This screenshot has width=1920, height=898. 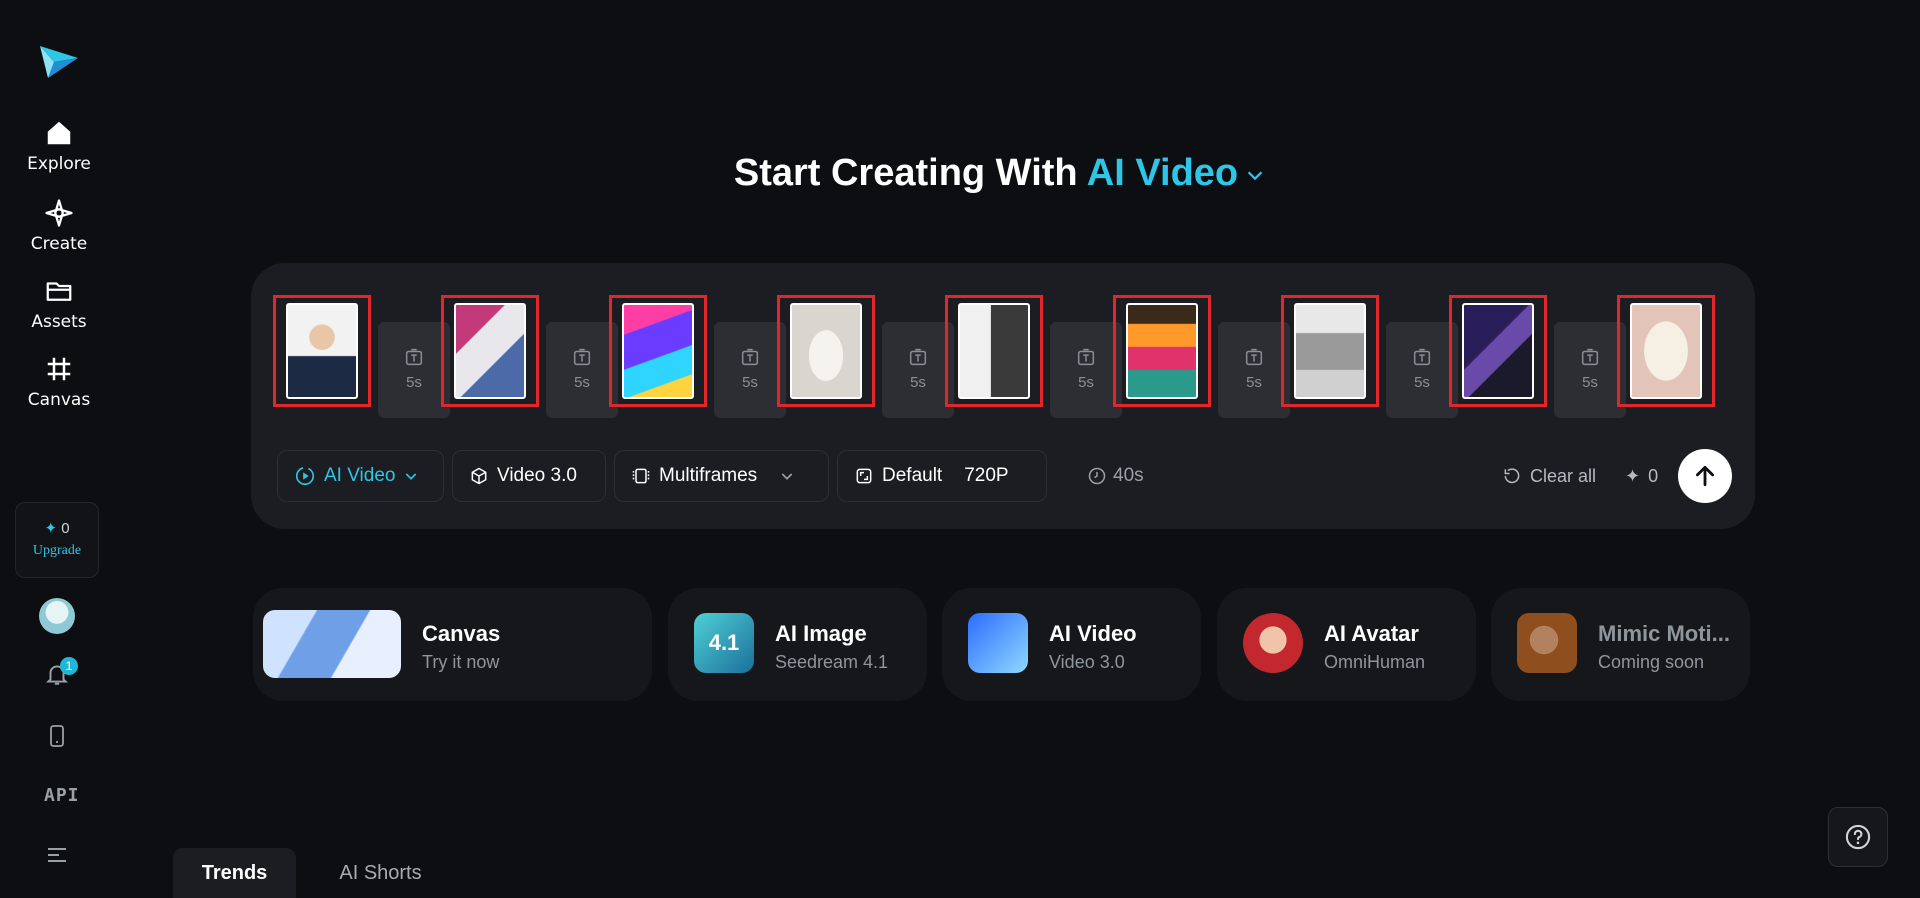 I want to click on help-button, so click(x=1858, y=837).